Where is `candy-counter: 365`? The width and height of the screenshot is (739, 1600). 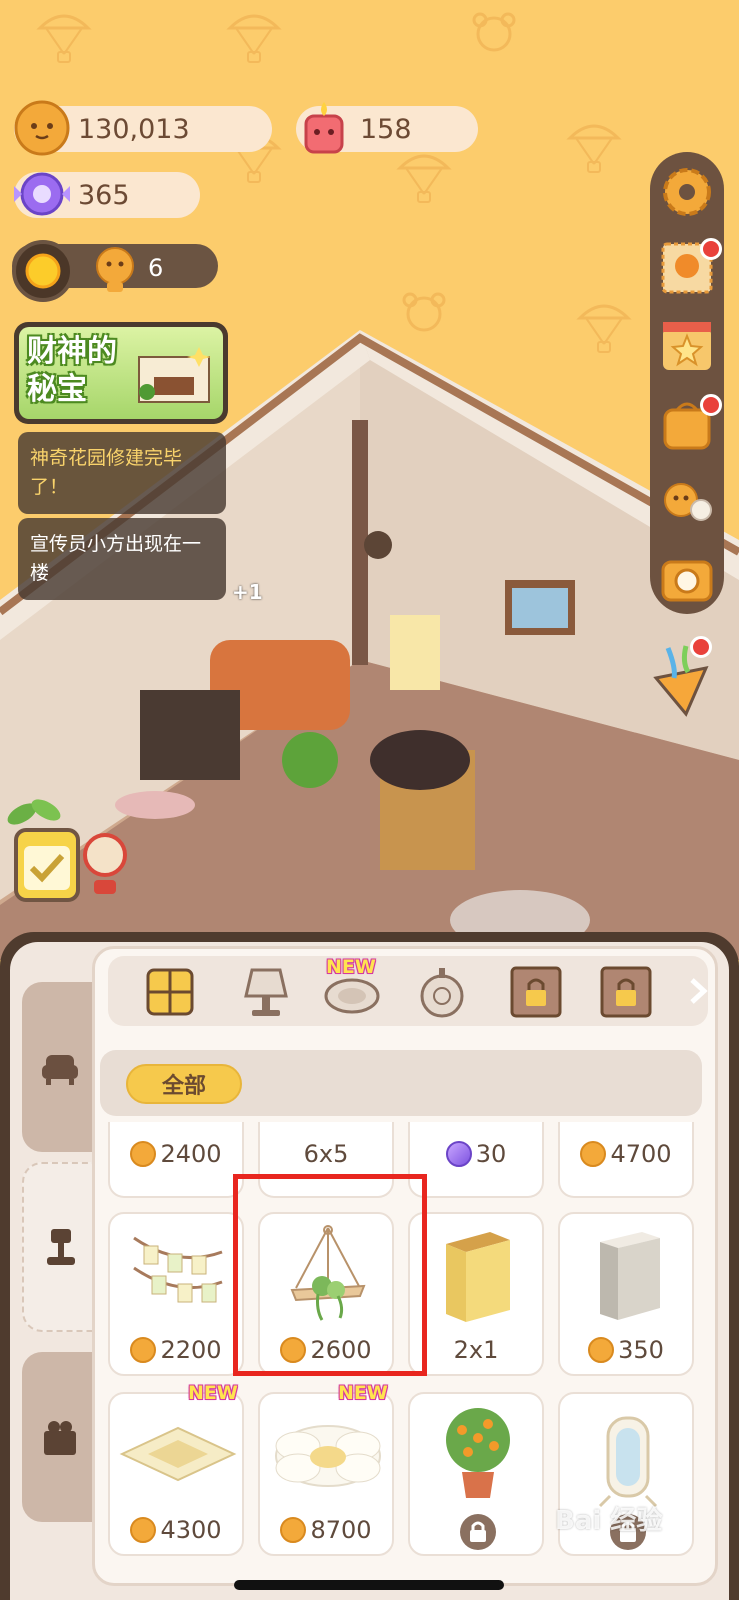 candy-counter: 365 is located at coordinates (107, 195).